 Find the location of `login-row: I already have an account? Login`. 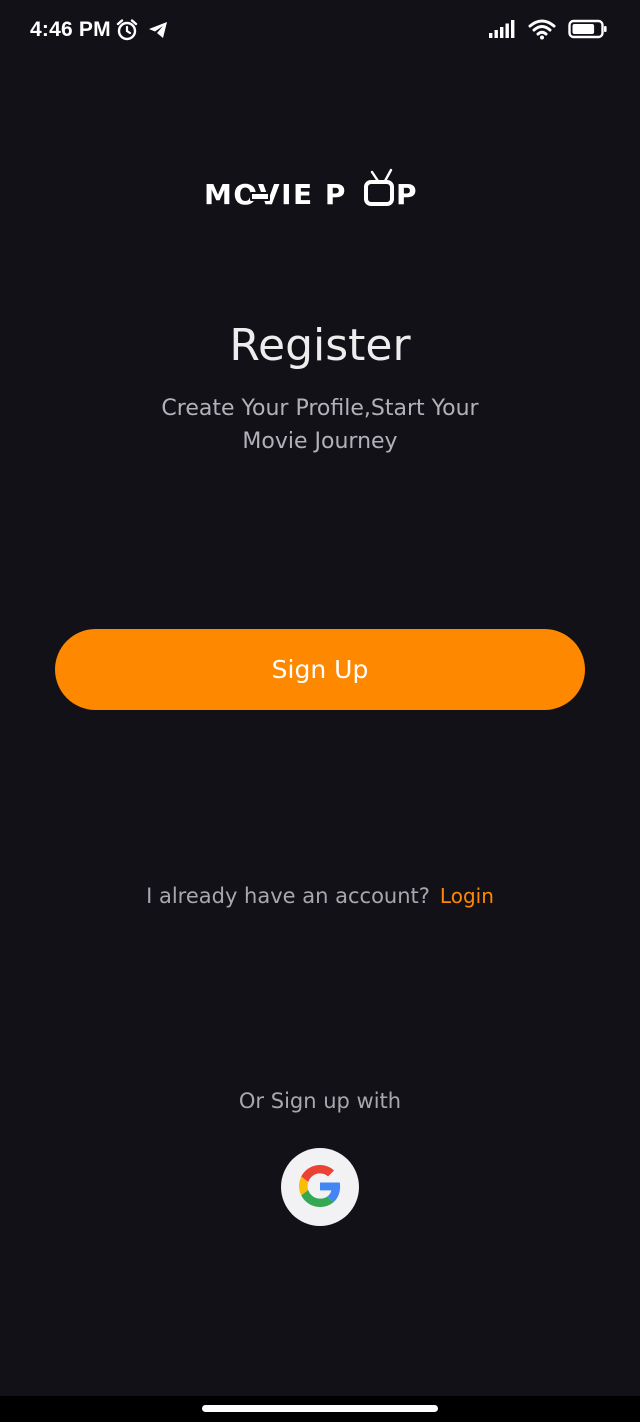

login-row: I already have an account? Login is located at coordinates (320, 896).